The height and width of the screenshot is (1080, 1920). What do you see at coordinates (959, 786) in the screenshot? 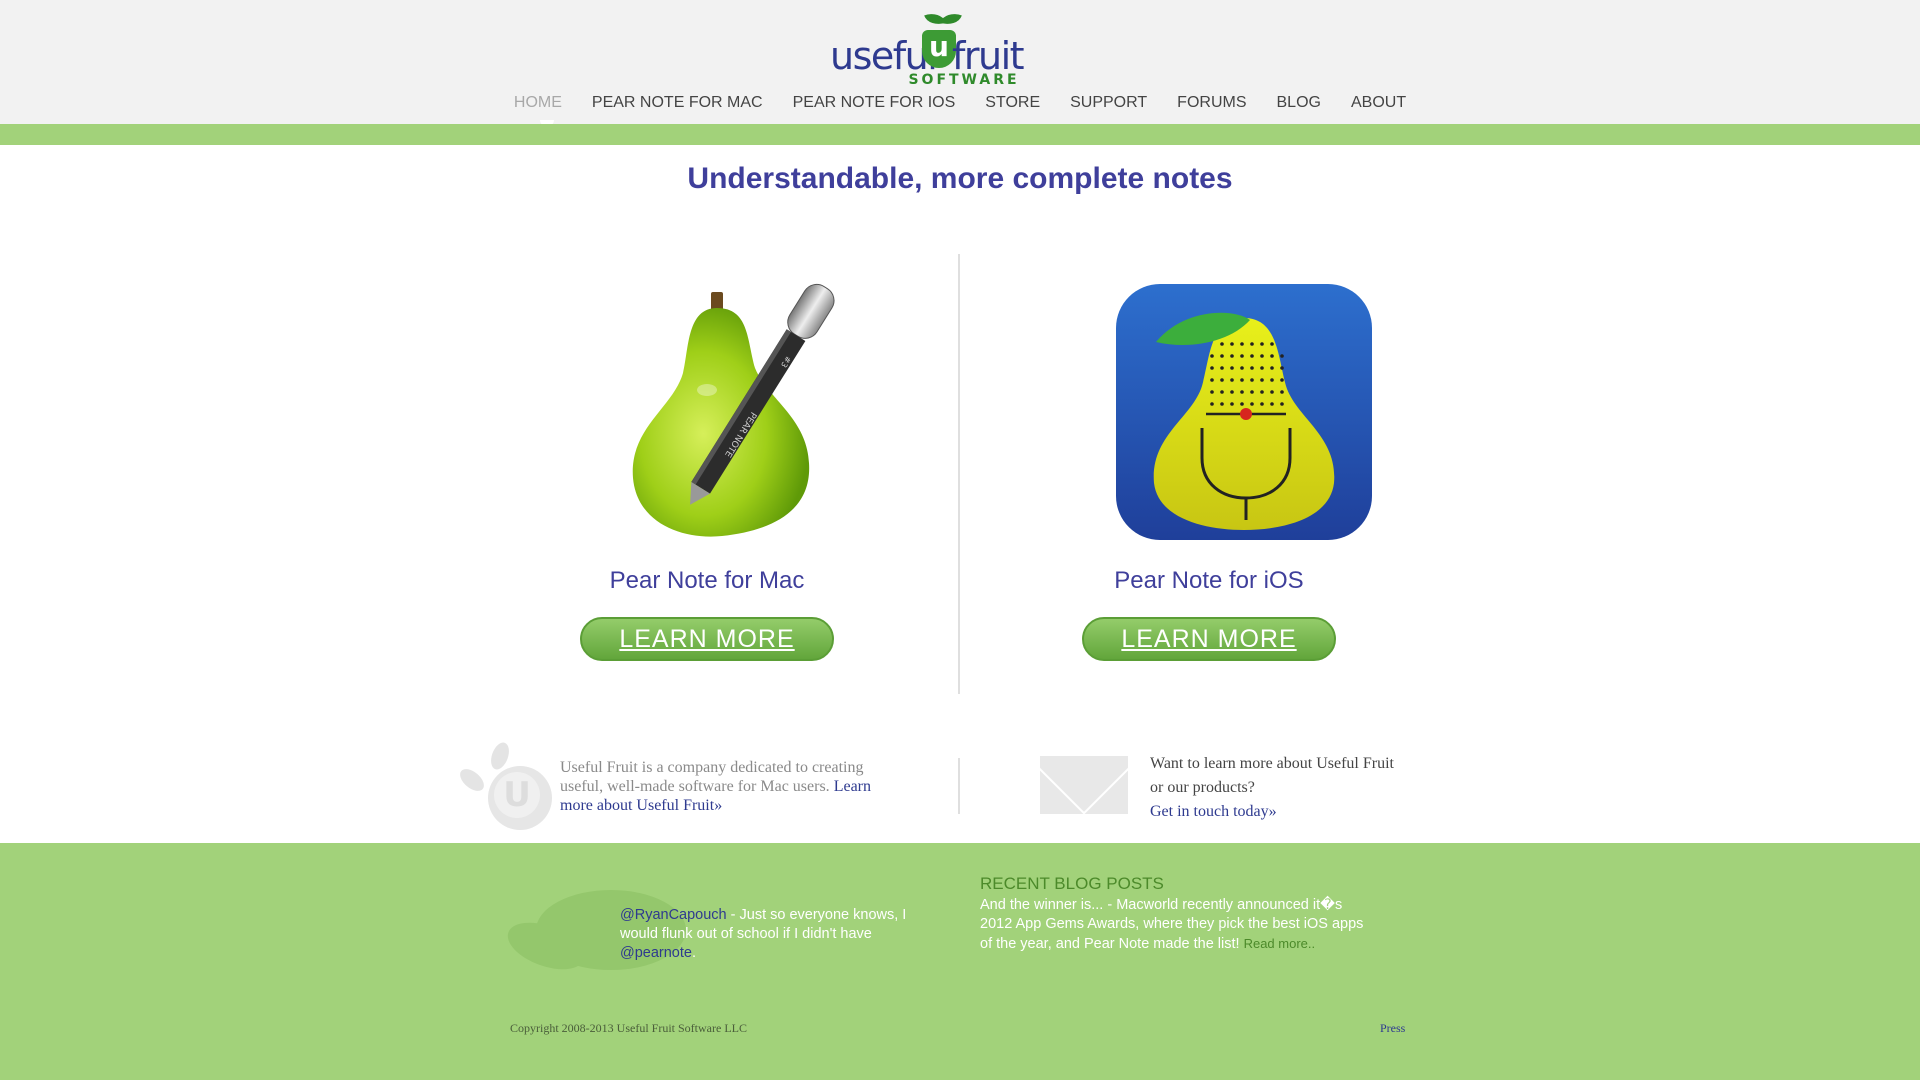
I see `info-divider` at bounding box center [959, 786].